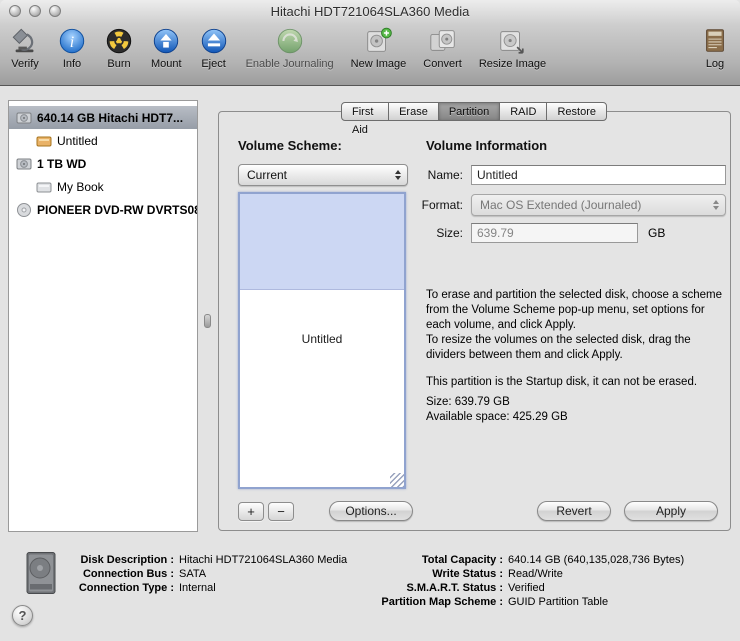 This screenshot has width=740, height=641. What do you see at coordinates (596, 560) in the screenshot?
I see `info-value: 640.14 GB (640,135,028,736 Bytes)` at bounding box center [596, 560].